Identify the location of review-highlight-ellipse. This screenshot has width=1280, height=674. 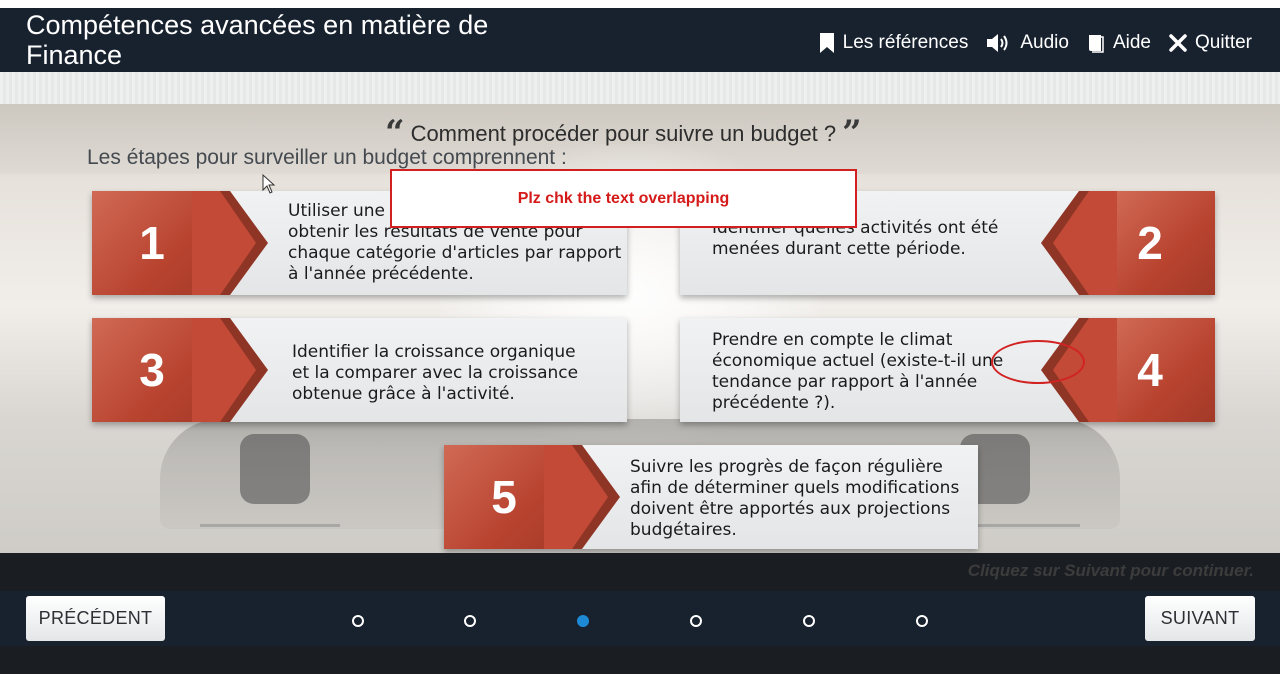
(1038, 362).